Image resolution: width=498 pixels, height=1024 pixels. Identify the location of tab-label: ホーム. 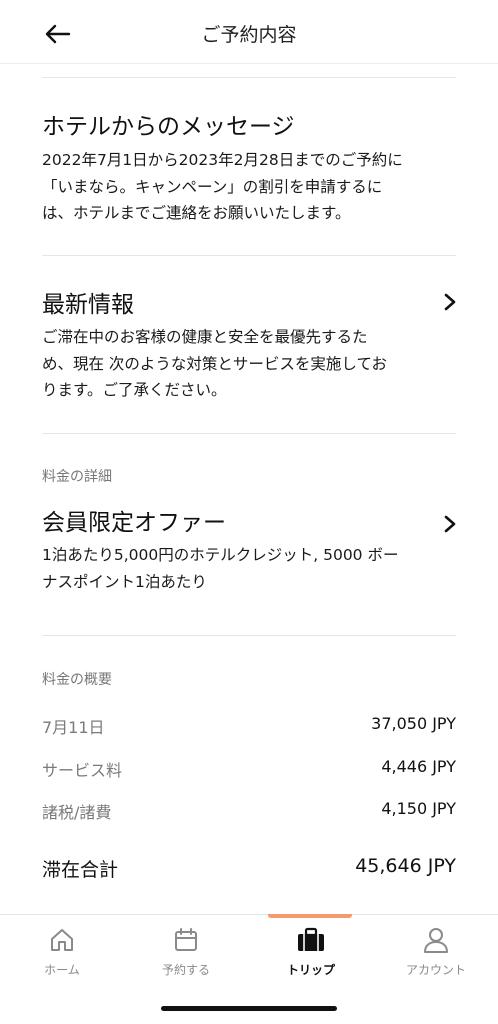
(62, 970).